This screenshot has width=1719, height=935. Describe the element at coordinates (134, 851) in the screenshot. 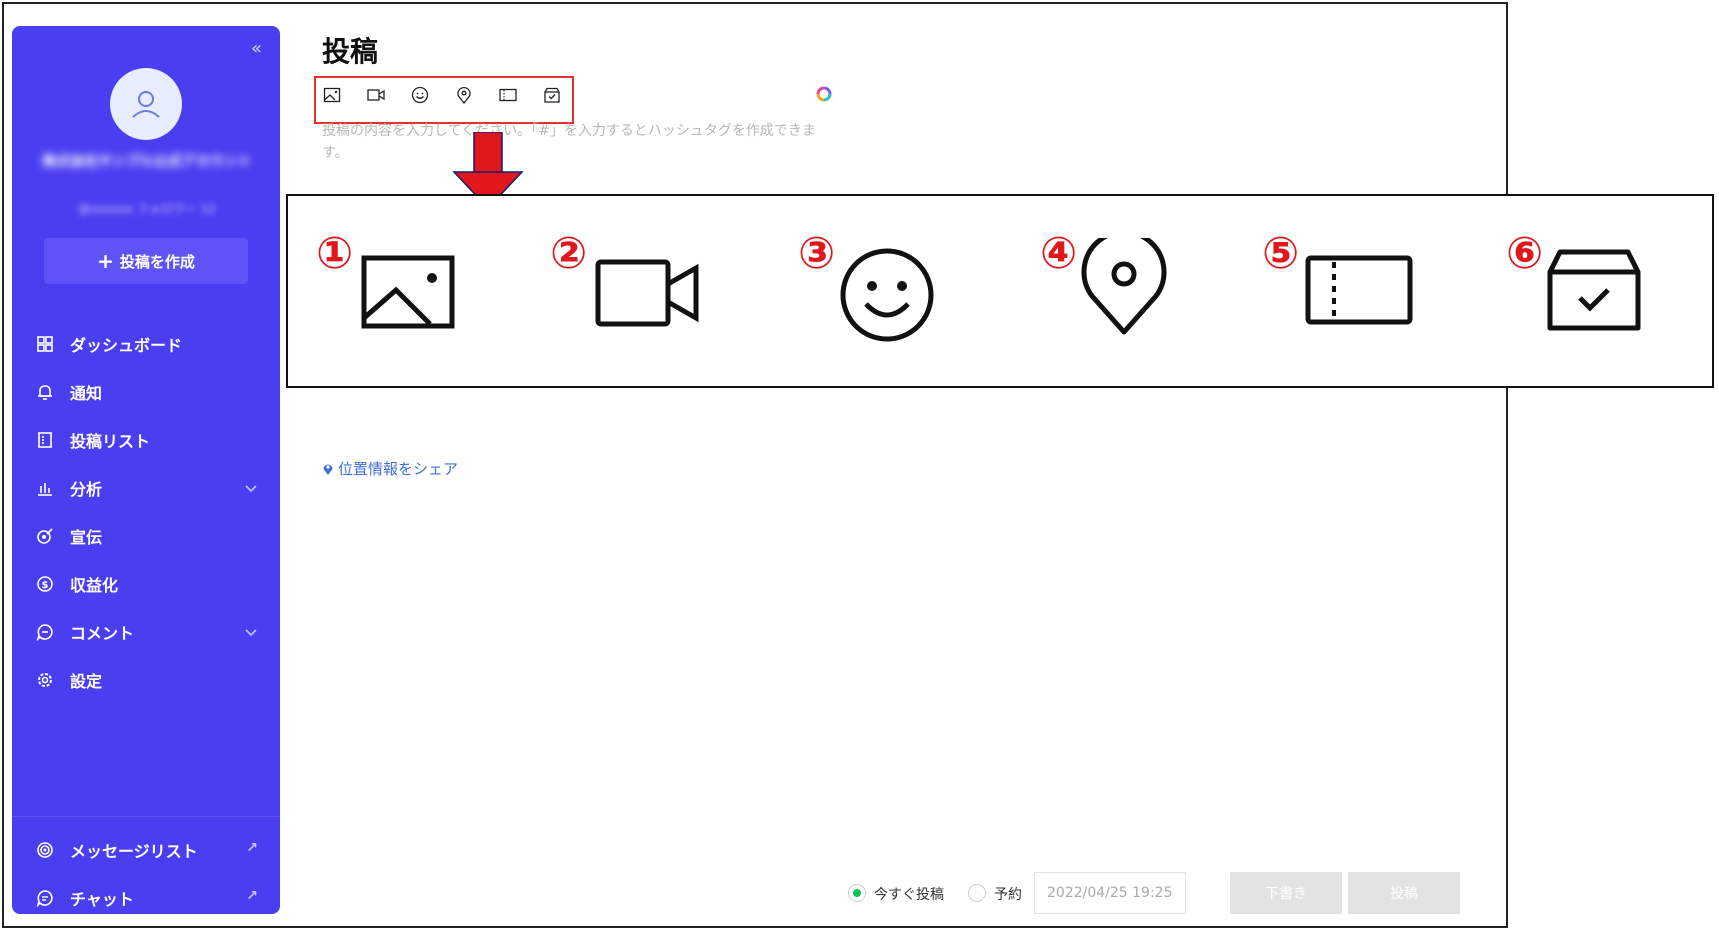

I see `sidebar-item-label: メッセージリスト` at that location.